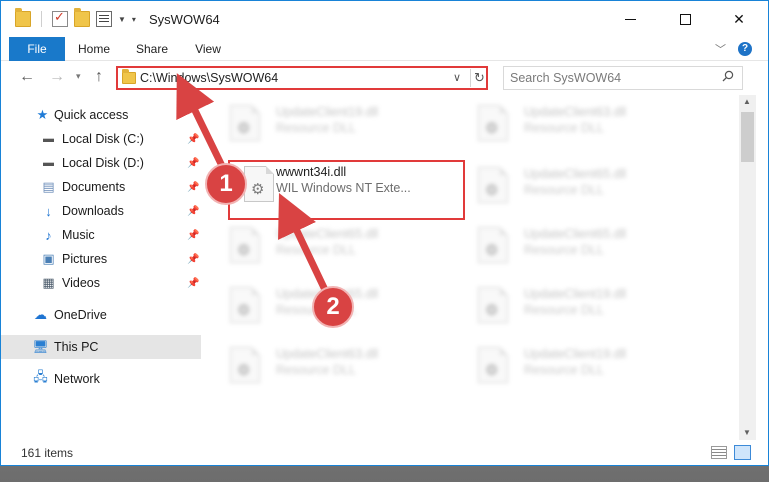  Describe the element at coordinates (745, 49) in the screenshot. I see `help-icon: ?` at that location.